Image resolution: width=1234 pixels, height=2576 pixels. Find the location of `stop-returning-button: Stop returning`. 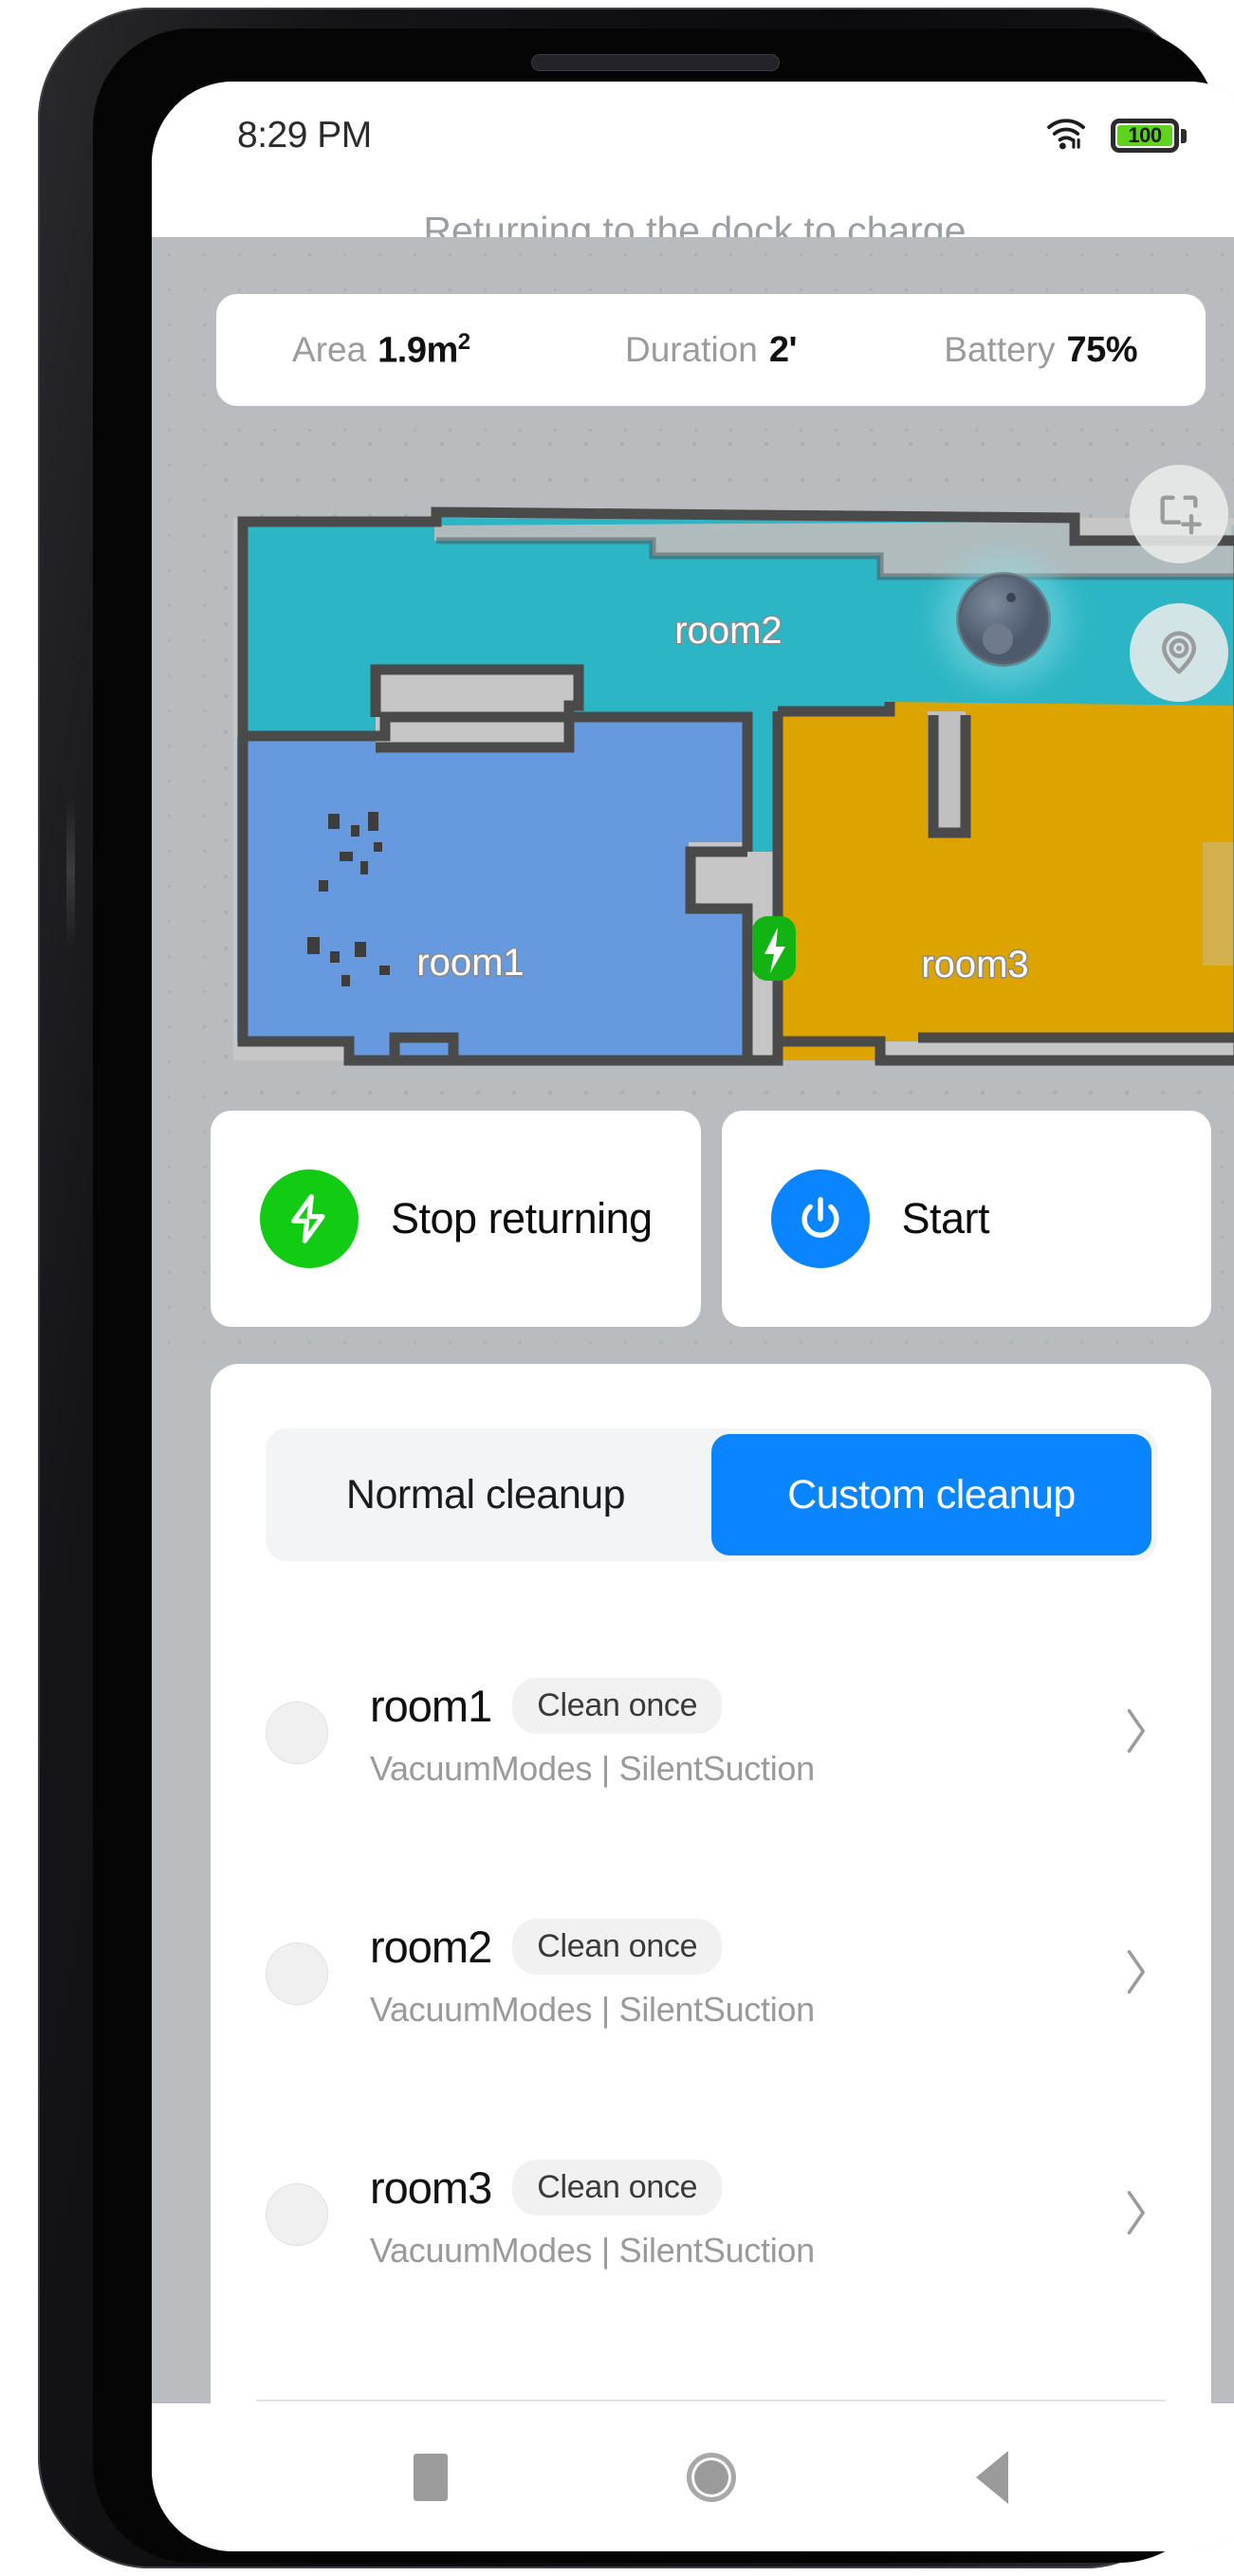

stop-returning-button: Stop returning is located at coordinates (456, 1219).